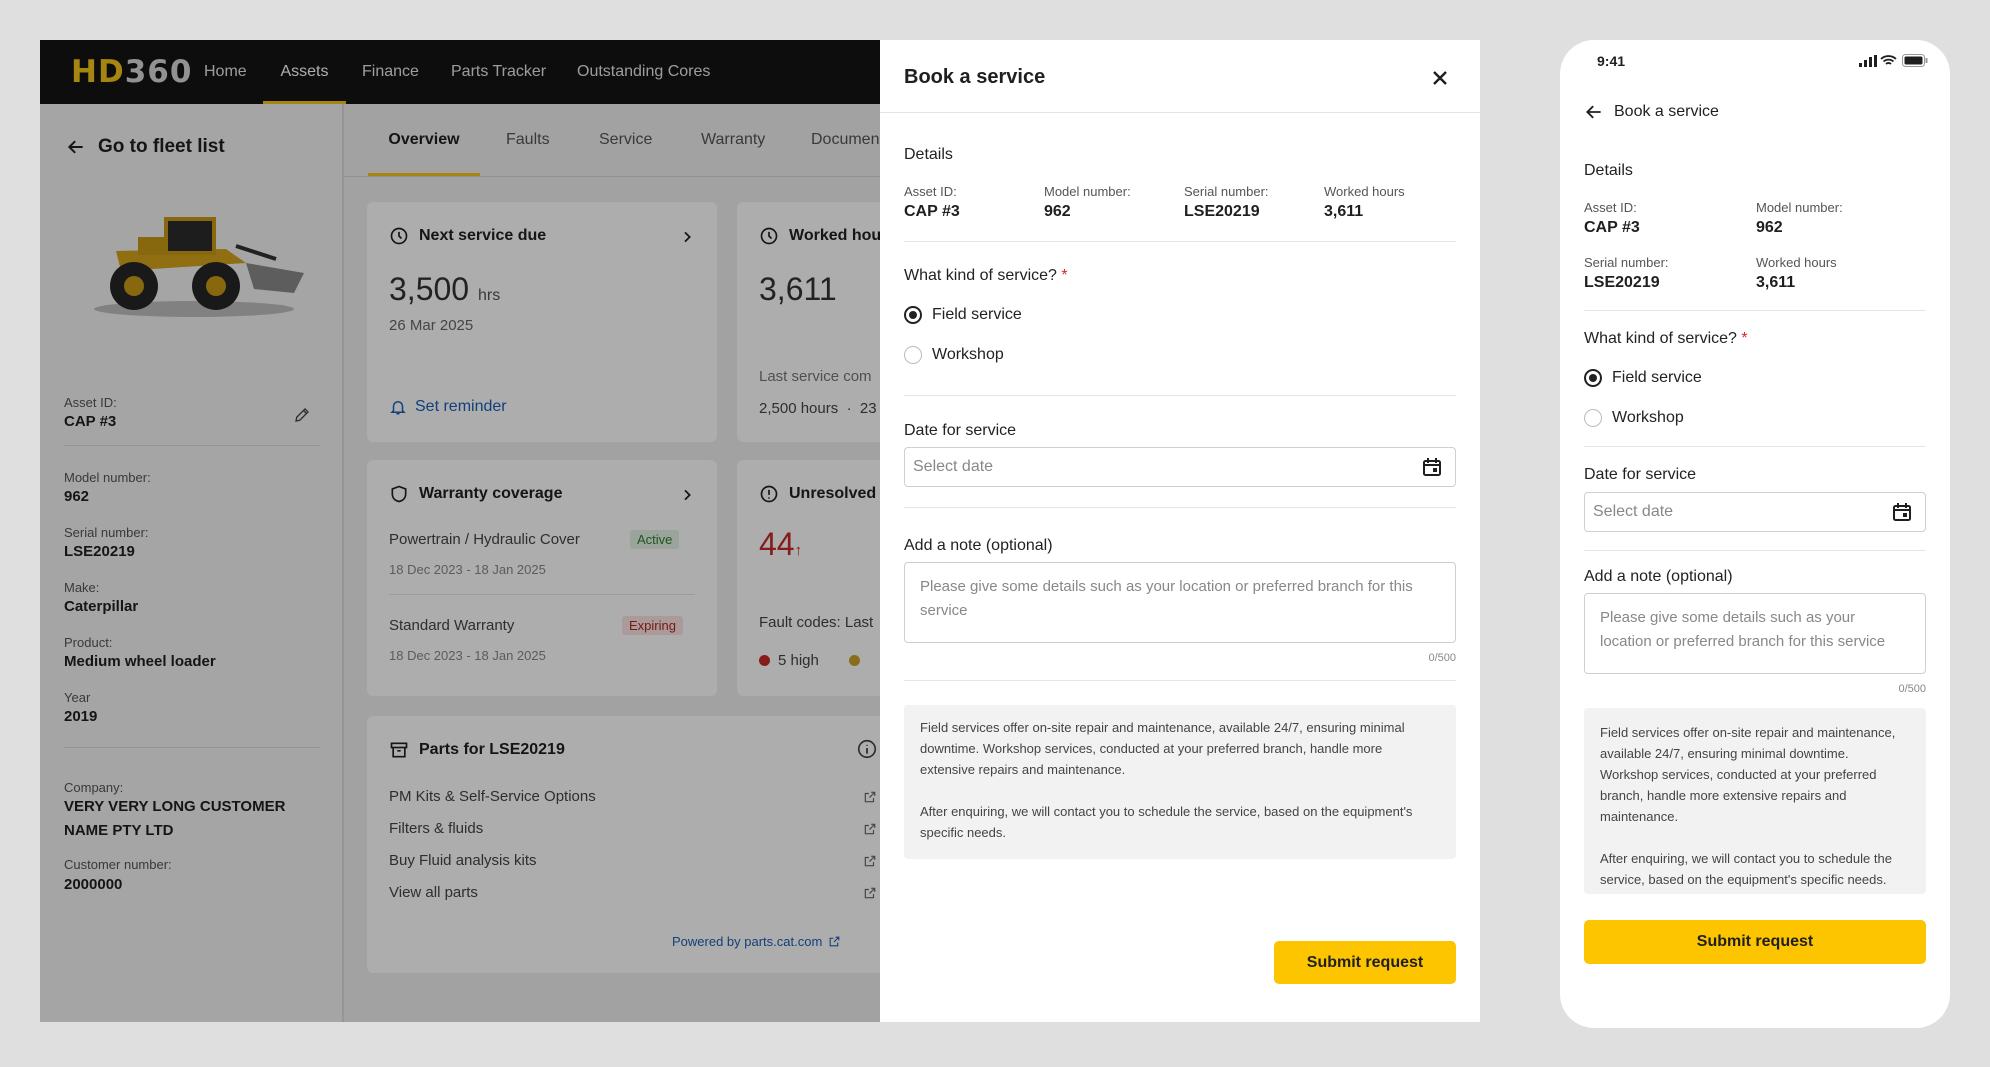  What do you see at coordinates (1593, 112) in the screenshot?
I see `arrow-left-icon` at bounding box center [1593, 112].